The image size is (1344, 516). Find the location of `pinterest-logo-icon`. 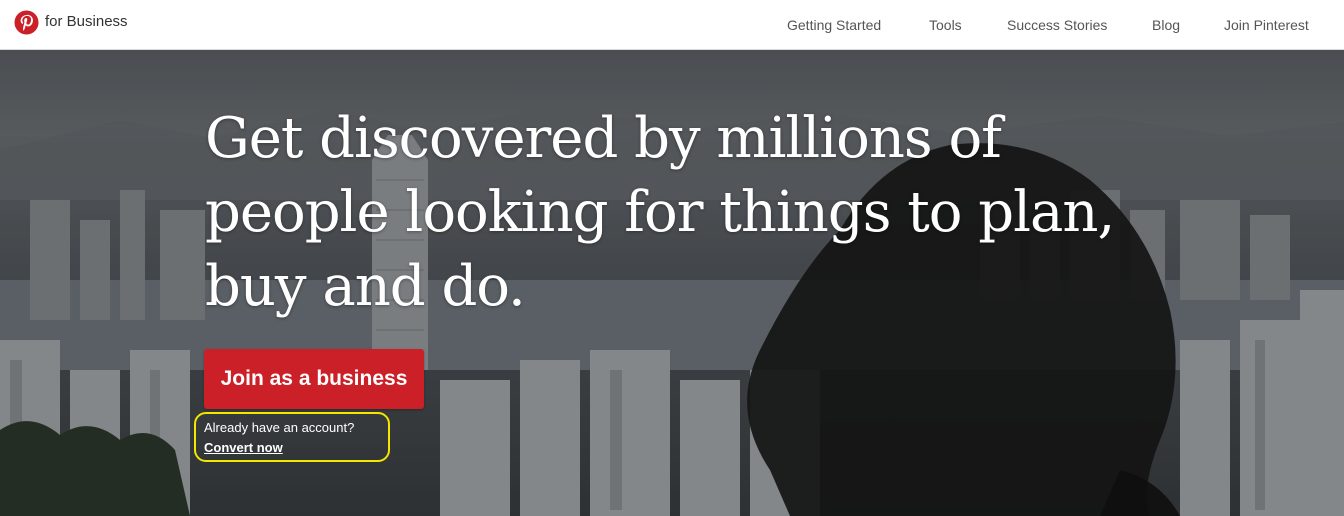

pinterest-logo-icon is located at coordinates (26, 22).